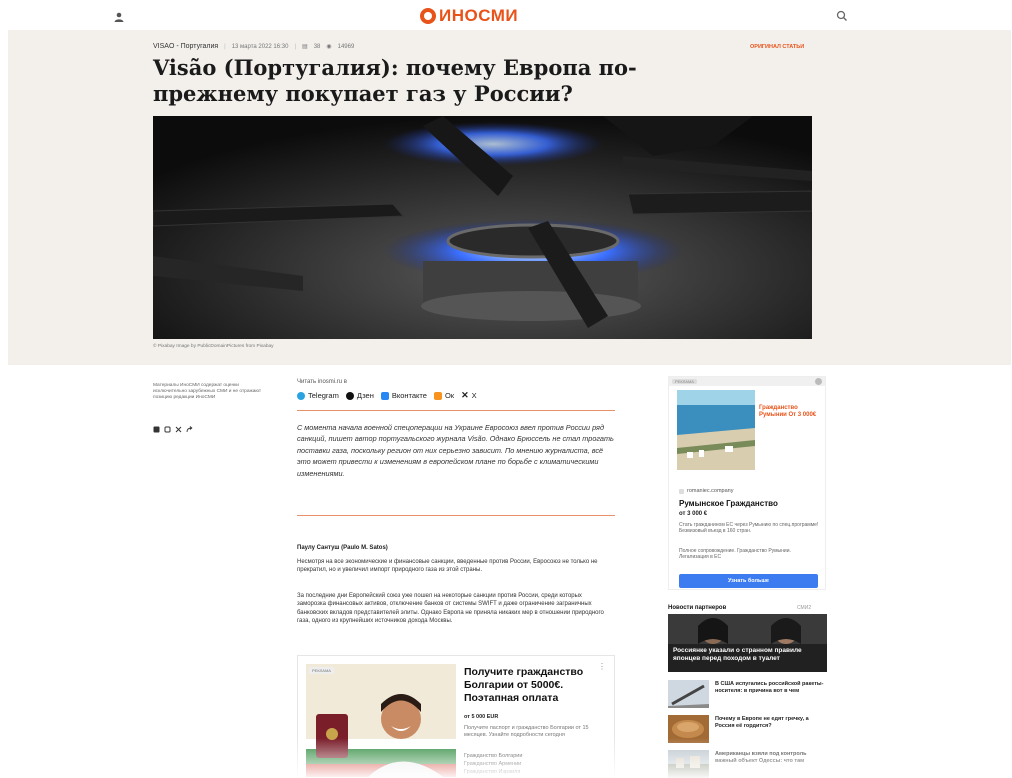 The width and height of the screenshot is (1012, 778). I want to click on article-source: VISAO - Португалия, so click(185, 46).